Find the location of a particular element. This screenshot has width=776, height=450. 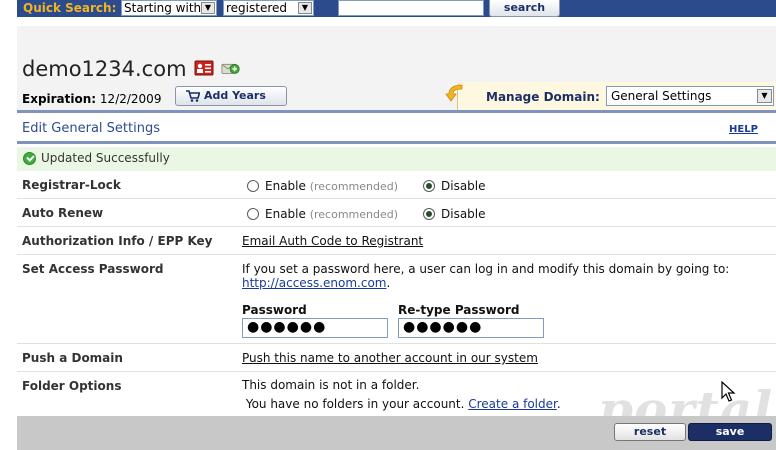

create-folder-suffix: . is located at coordinates (558, 404).